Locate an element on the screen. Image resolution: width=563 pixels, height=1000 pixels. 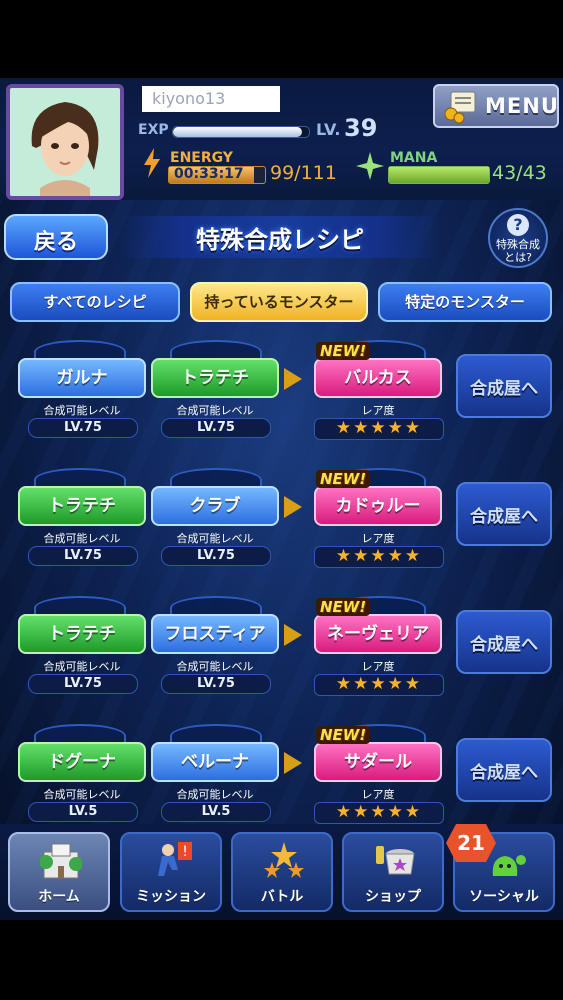
help-button: ? 特殊合成 とは? is located at coordinates (518, 238).